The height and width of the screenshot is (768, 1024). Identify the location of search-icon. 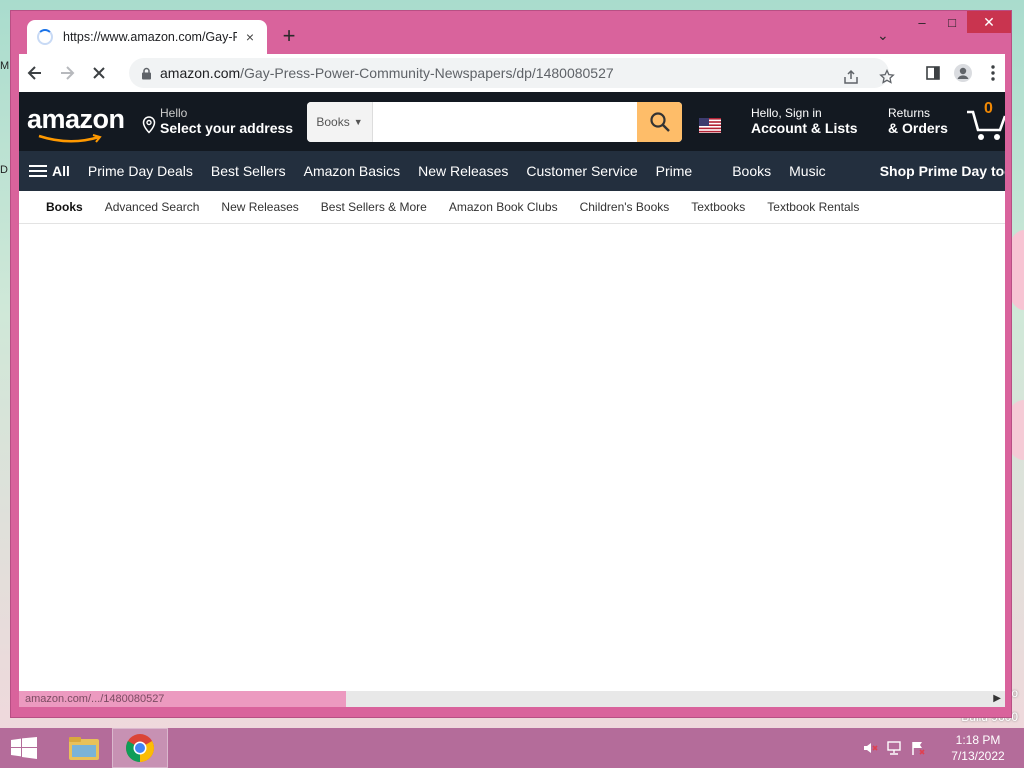
(659, 122).